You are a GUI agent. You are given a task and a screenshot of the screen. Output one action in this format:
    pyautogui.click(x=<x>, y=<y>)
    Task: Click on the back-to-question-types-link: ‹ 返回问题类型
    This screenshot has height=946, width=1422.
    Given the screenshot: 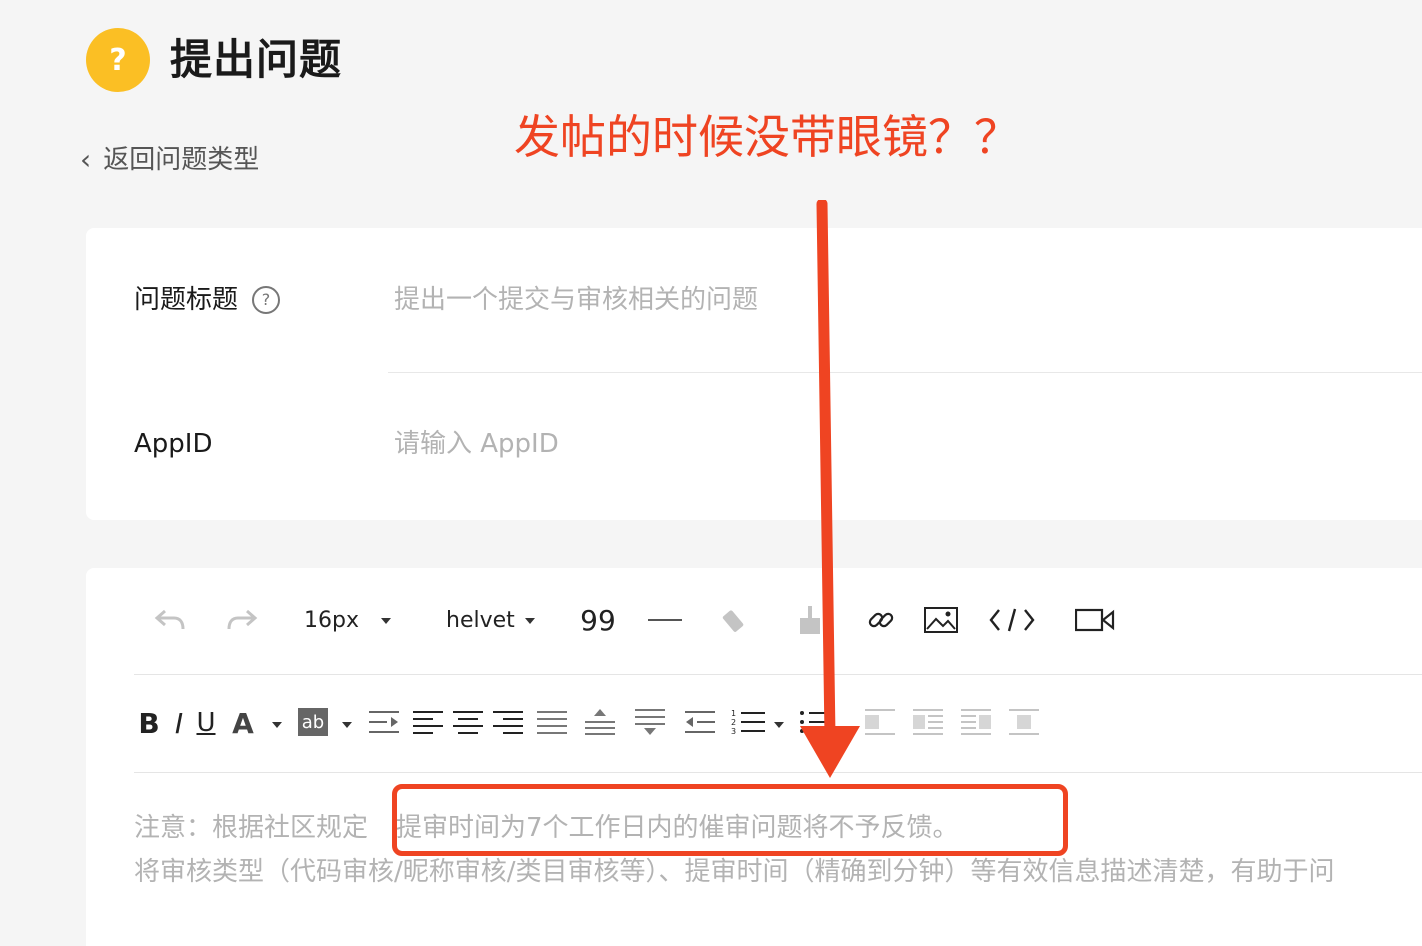 What is the action you would take?
    pyautogui.click(x=169, y=160)
    